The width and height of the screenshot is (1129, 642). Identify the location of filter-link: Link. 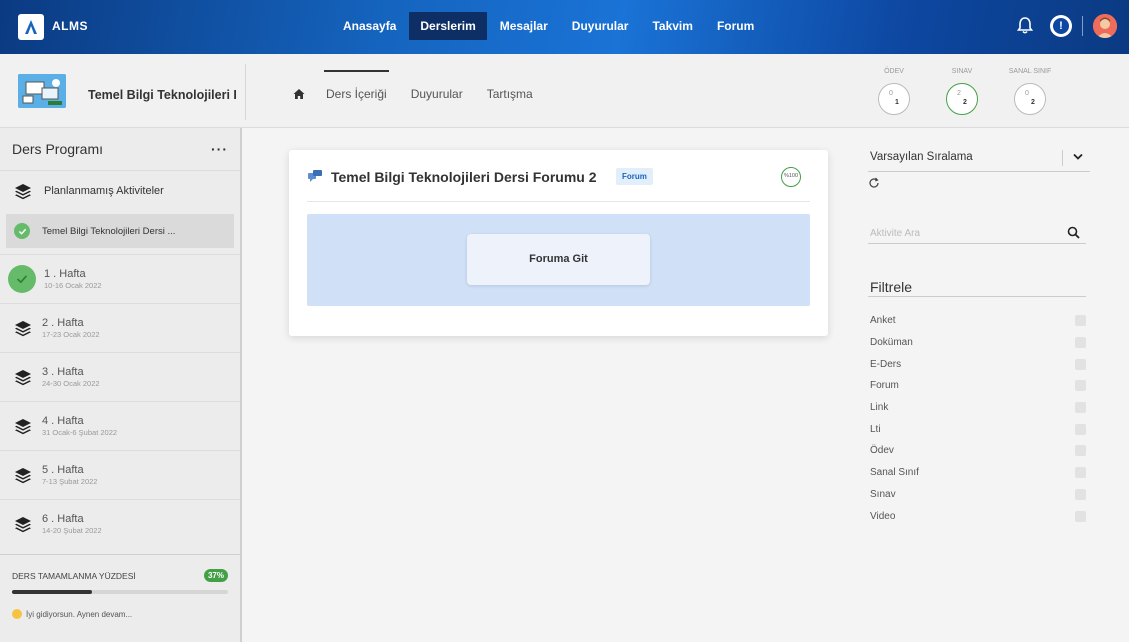
(978, 408).